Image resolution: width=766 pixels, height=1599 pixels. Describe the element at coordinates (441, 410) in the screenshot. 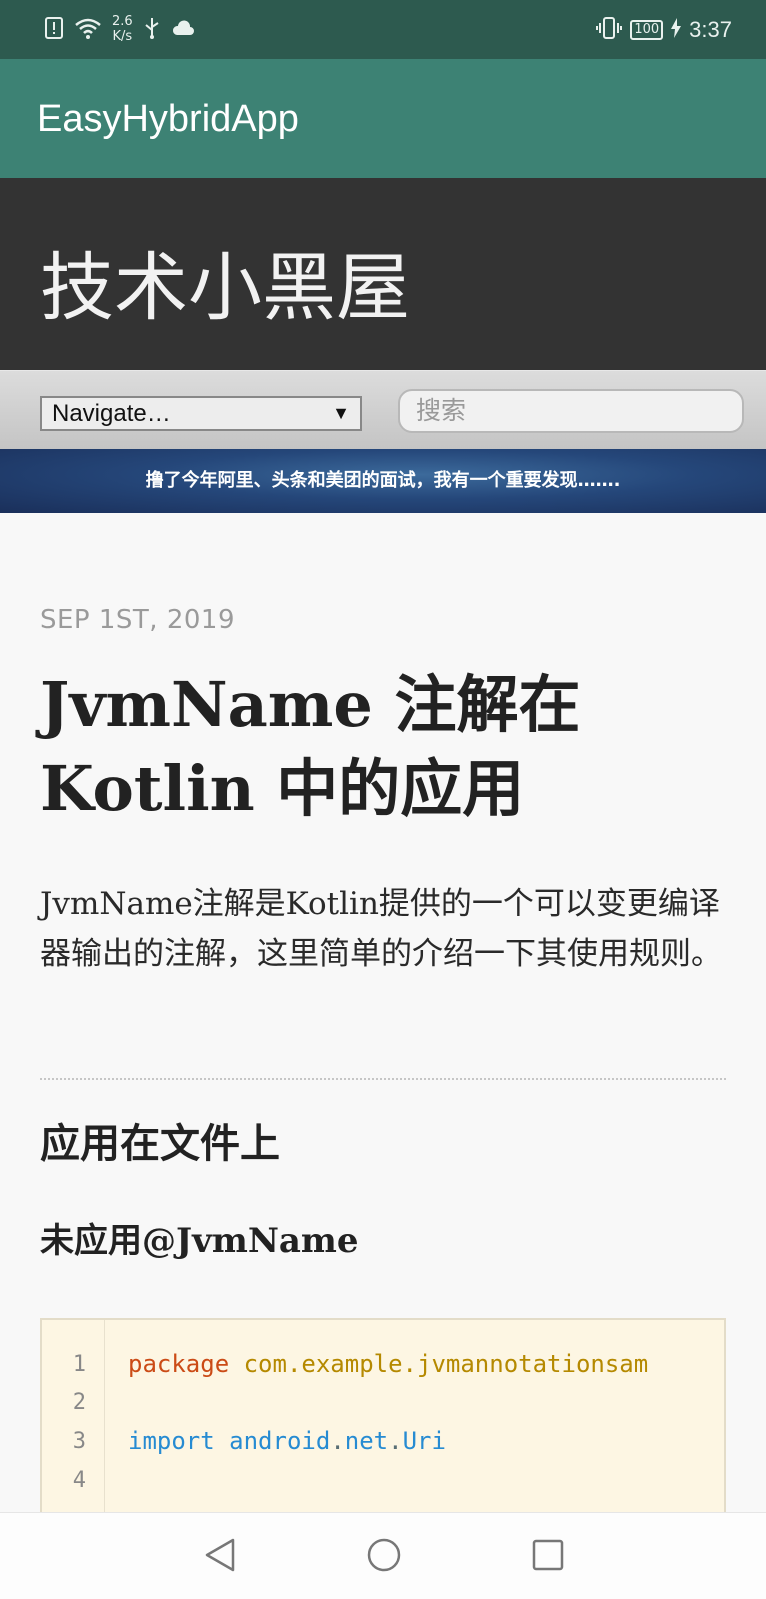

I see `search-placeholder: 搜索` at that location.